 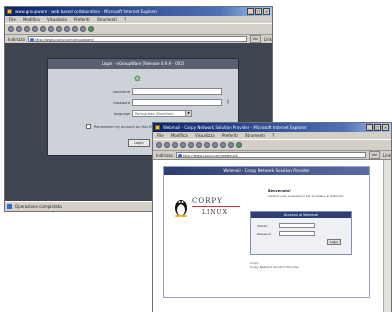 I want to click on password-label: Password, so click(x=264, y=234).